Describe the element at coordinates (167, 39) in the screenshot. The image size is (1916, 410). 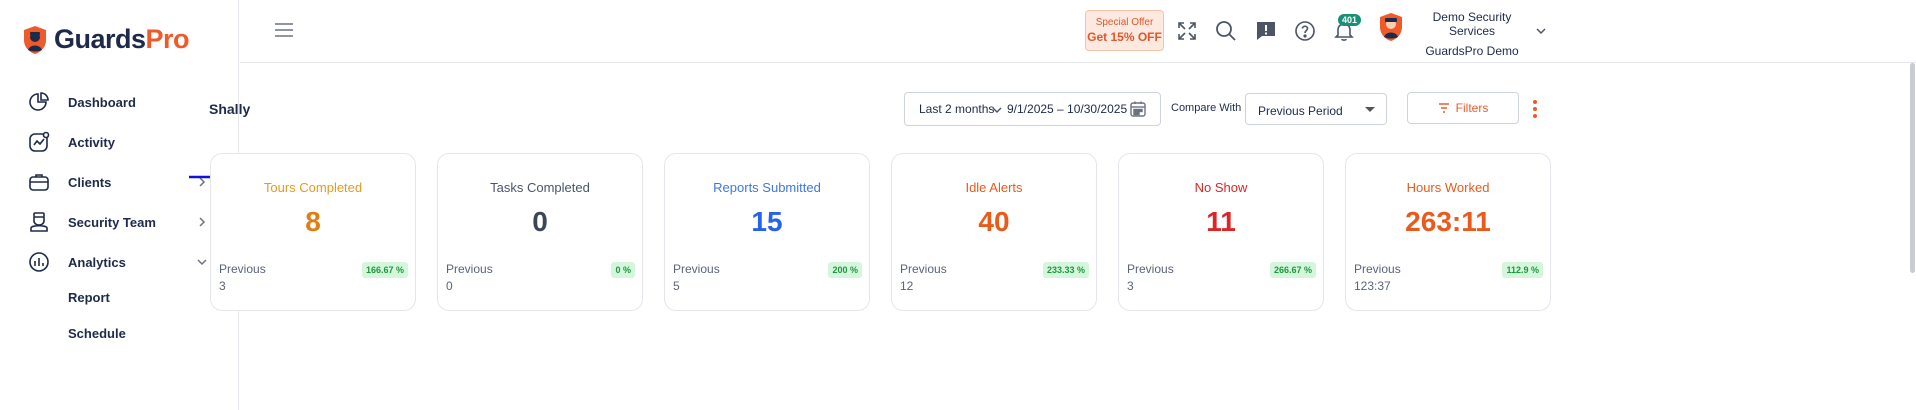
I see `logo-text-pro: Pro` at that location.